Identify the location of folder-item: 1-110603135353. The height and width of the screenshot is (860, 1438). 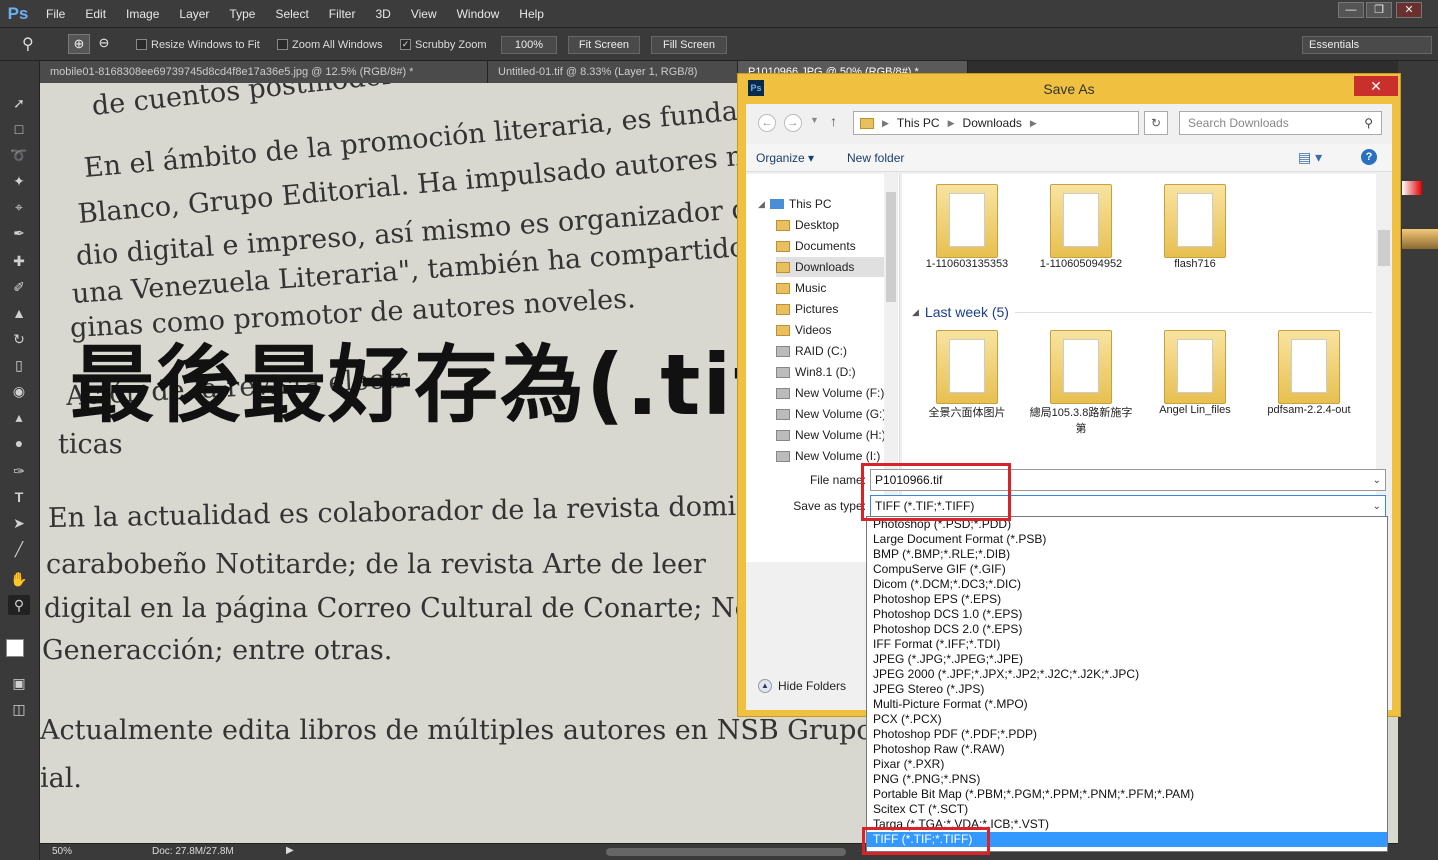
(967, 227).